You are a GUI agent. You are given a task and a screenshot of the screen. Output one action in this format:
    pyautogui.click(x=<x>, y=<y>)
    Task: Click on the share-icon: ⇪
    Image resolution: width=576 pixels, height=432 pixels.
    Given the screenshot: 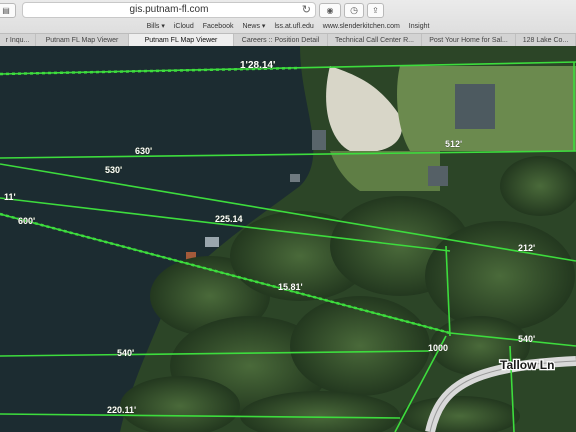 What is the action you would take?
    pyautogui.click(x=375, y=10)
    